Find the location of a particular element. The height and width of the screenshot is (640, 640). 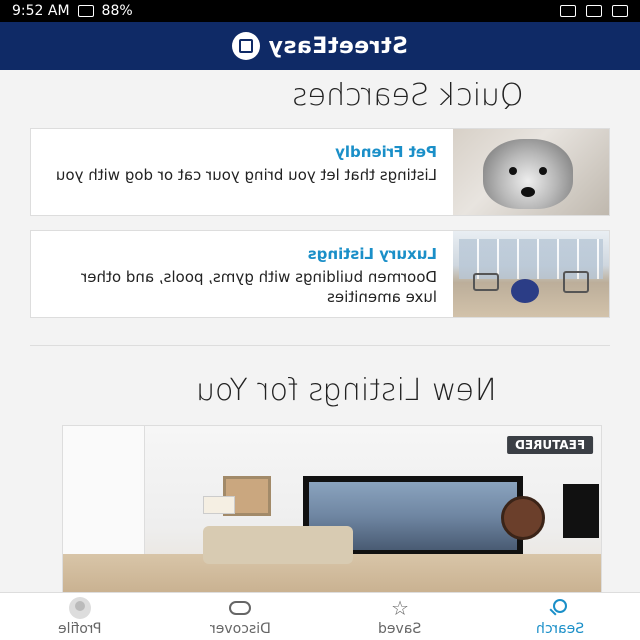

nav-profile: Profile is located at coordinates (80, 616).